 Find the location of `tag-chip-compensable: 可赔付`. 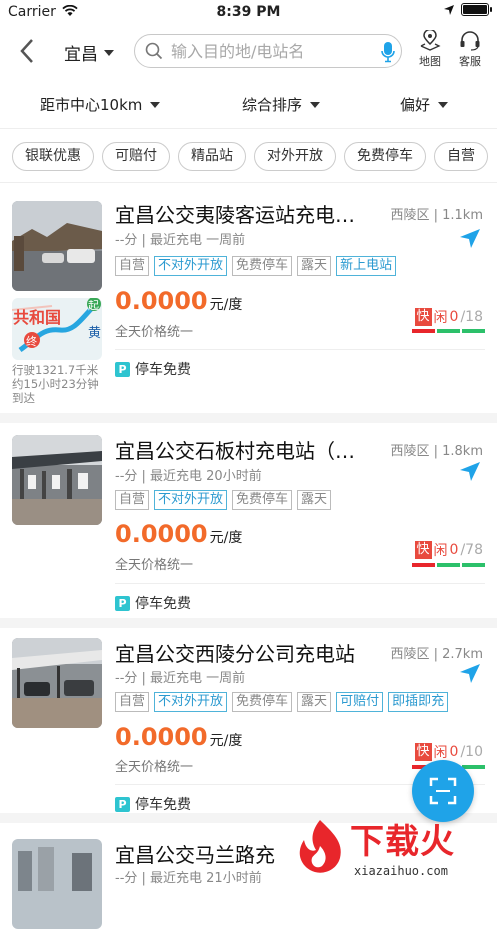

tag-chip-compensable: 可赔付 is located at coordinates (136, 156).